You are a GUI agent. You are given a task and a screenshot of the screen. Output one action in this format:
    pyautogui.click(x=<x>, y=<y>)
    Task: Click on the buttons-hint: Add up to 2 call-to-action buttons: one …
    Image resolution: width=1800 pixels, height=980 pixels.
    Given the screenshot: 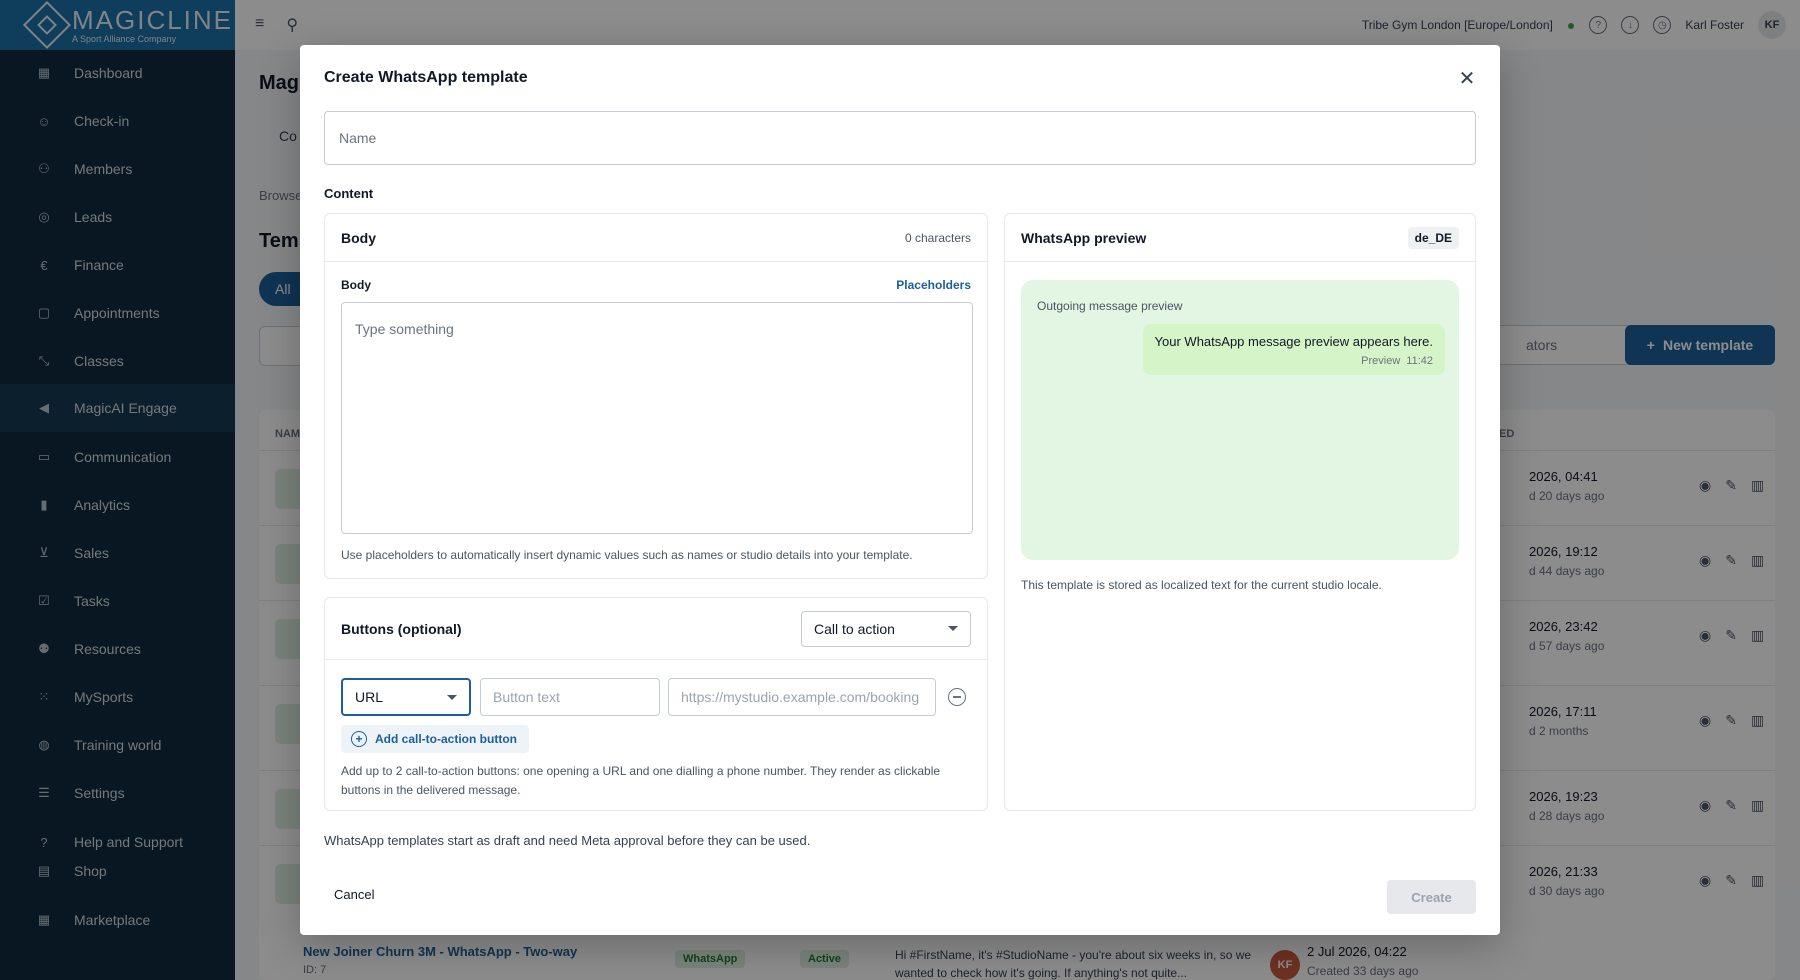 What is the action you would take?
    pyautogui.click(x=641, y=780)
    